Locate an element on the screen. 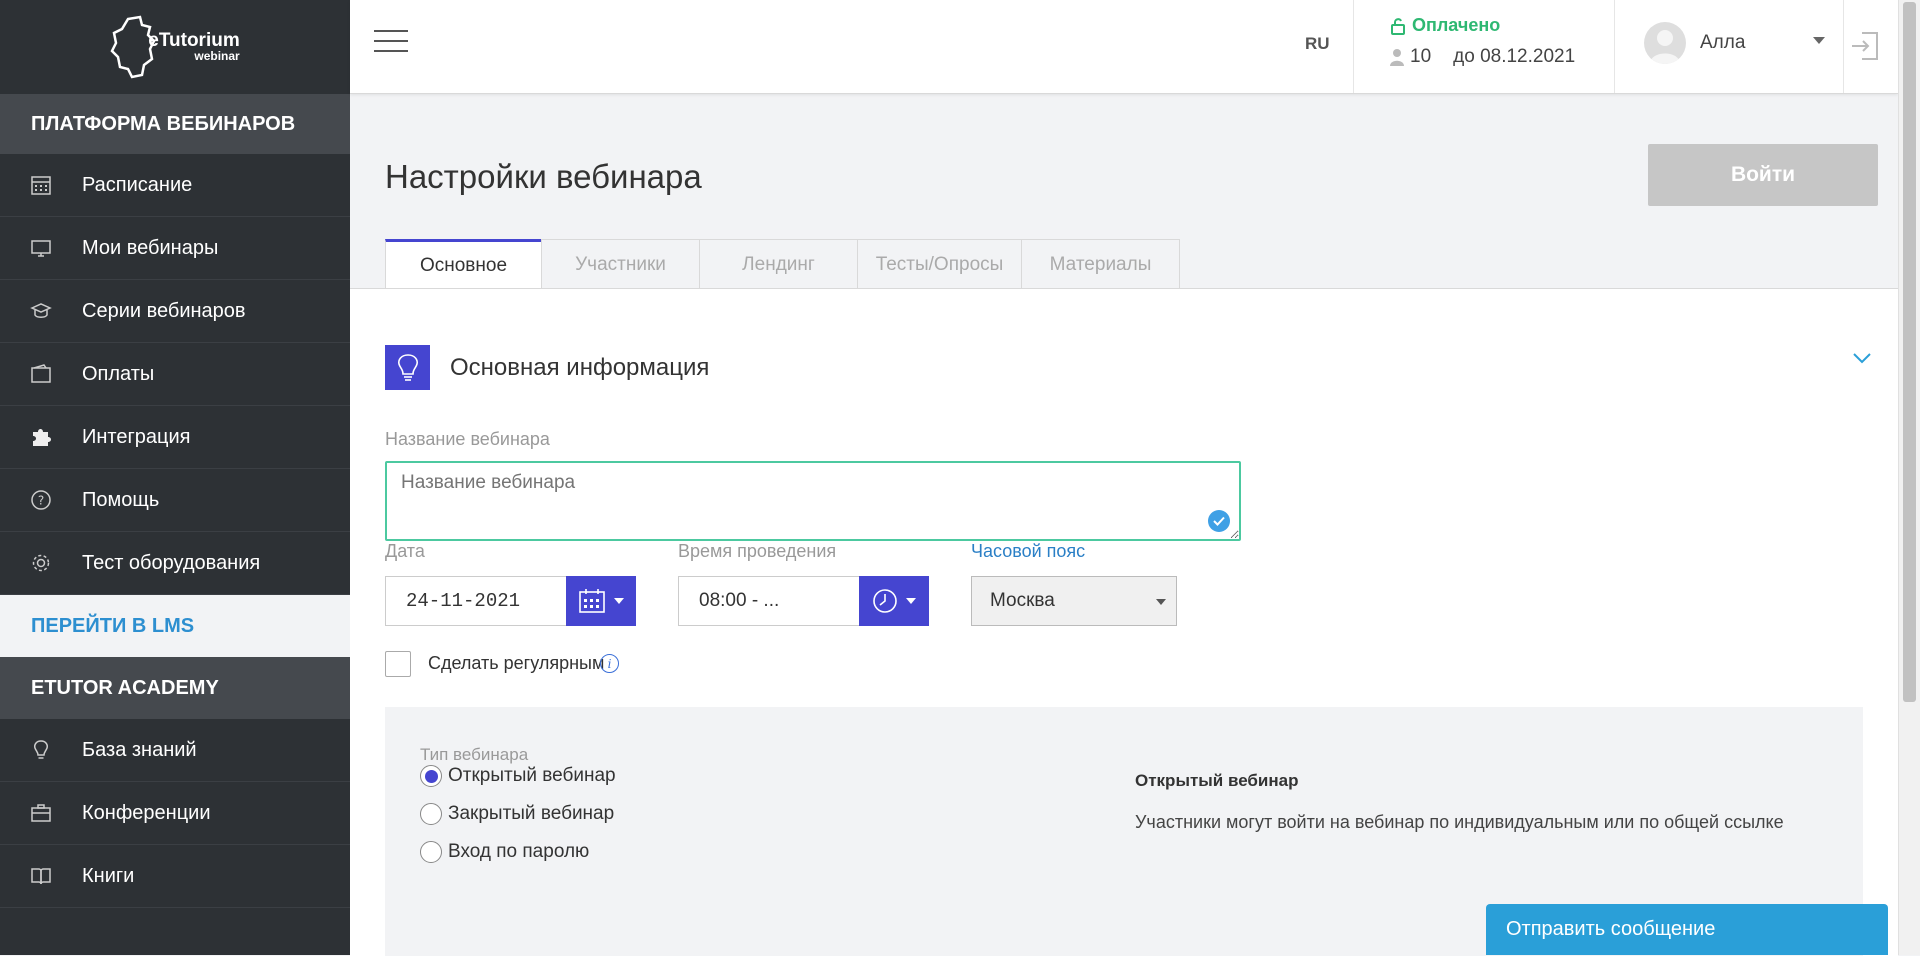 Image resolution: width=1920 pixels, height=956 pixels. radio-label: Закрытый вебинар is located at coordinates (531, 813).